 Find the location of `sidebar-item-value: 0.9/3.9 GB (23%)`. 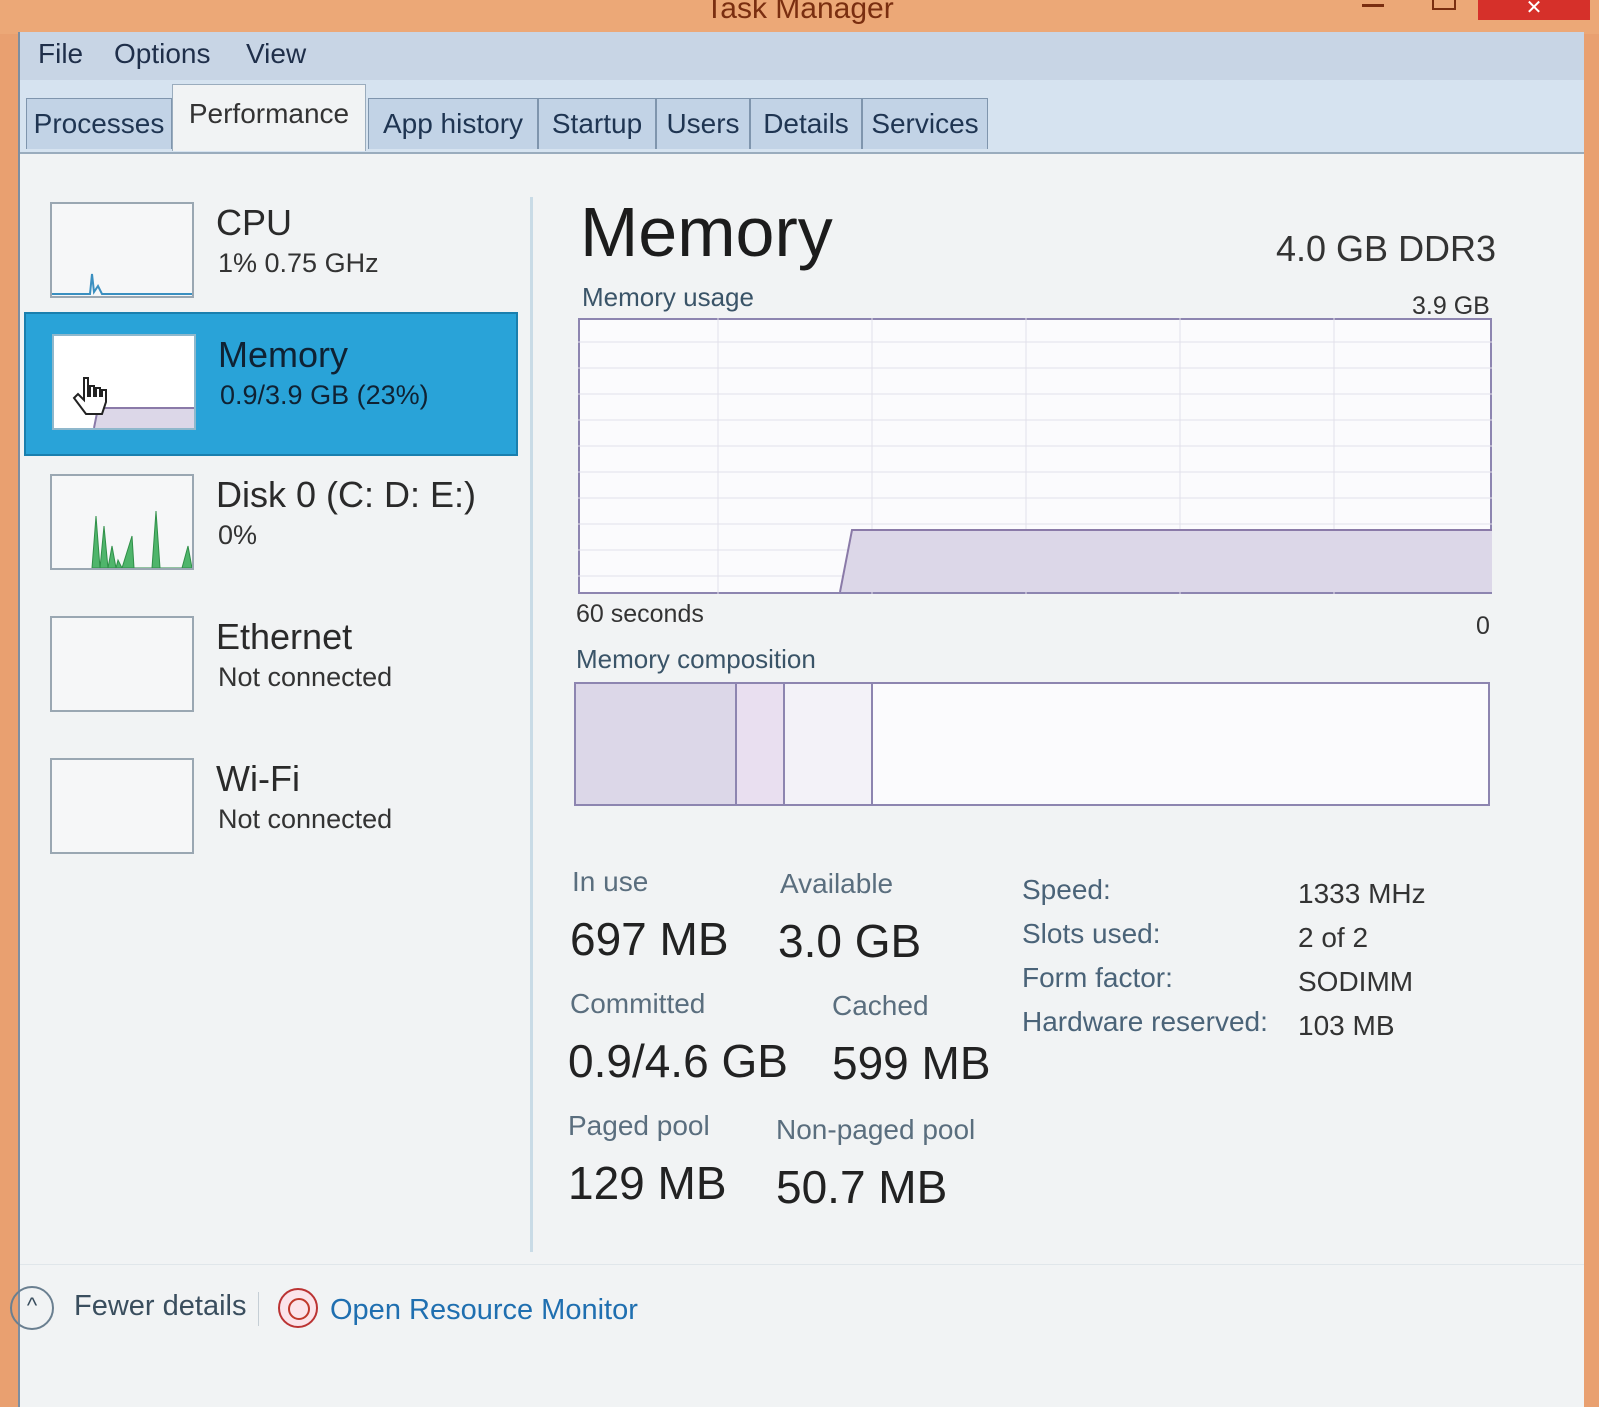

sidebar-item-value: 0.9/3.9 GB (23%) is located at coordinates (324, 395).